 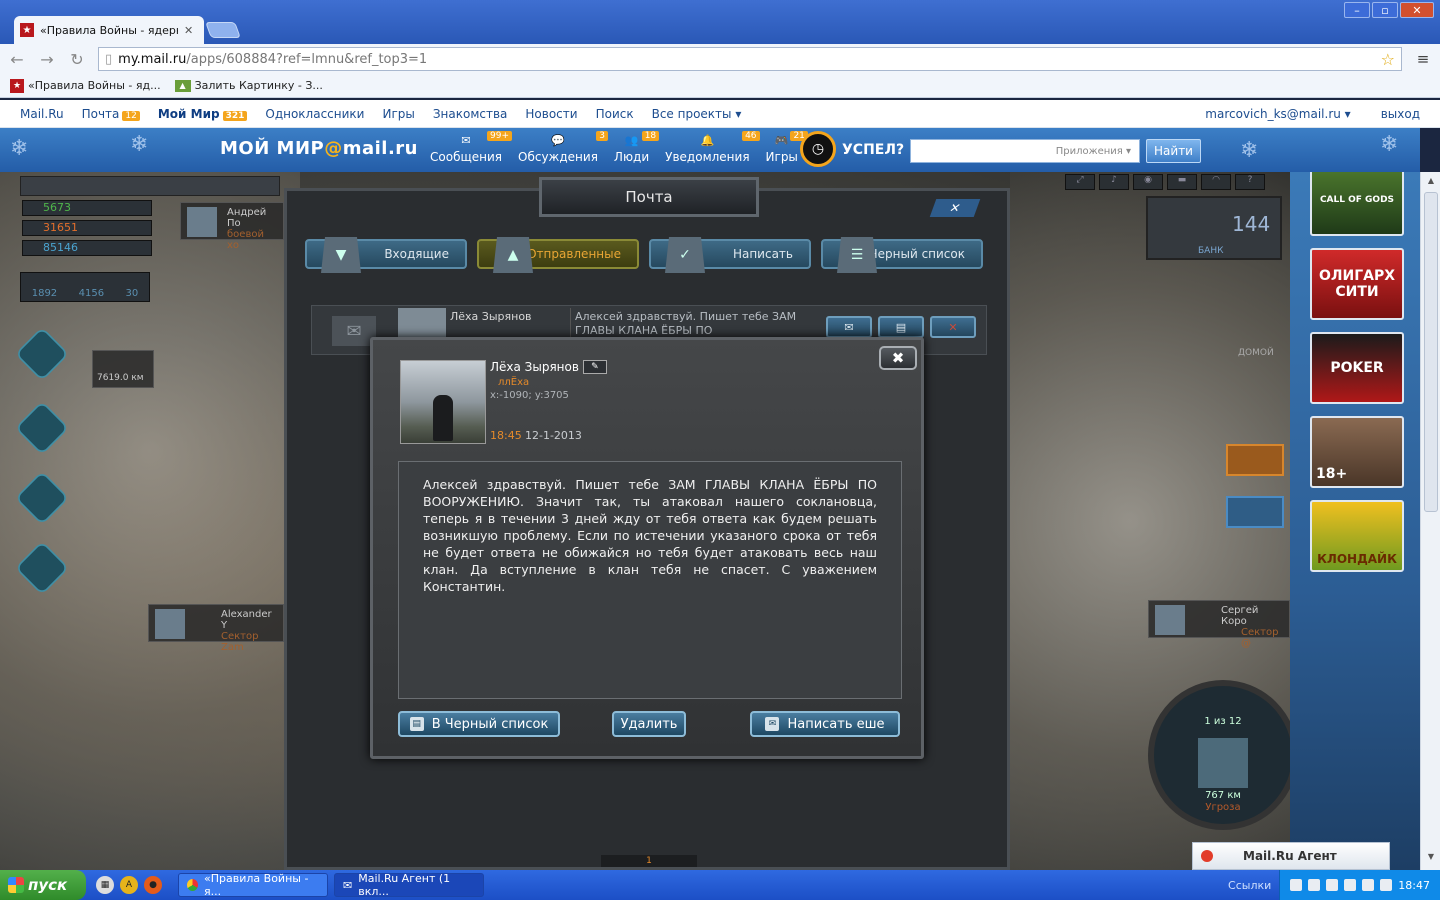 I want to click on tab-compose: ✓ Написать, so click(x=730, y=255).